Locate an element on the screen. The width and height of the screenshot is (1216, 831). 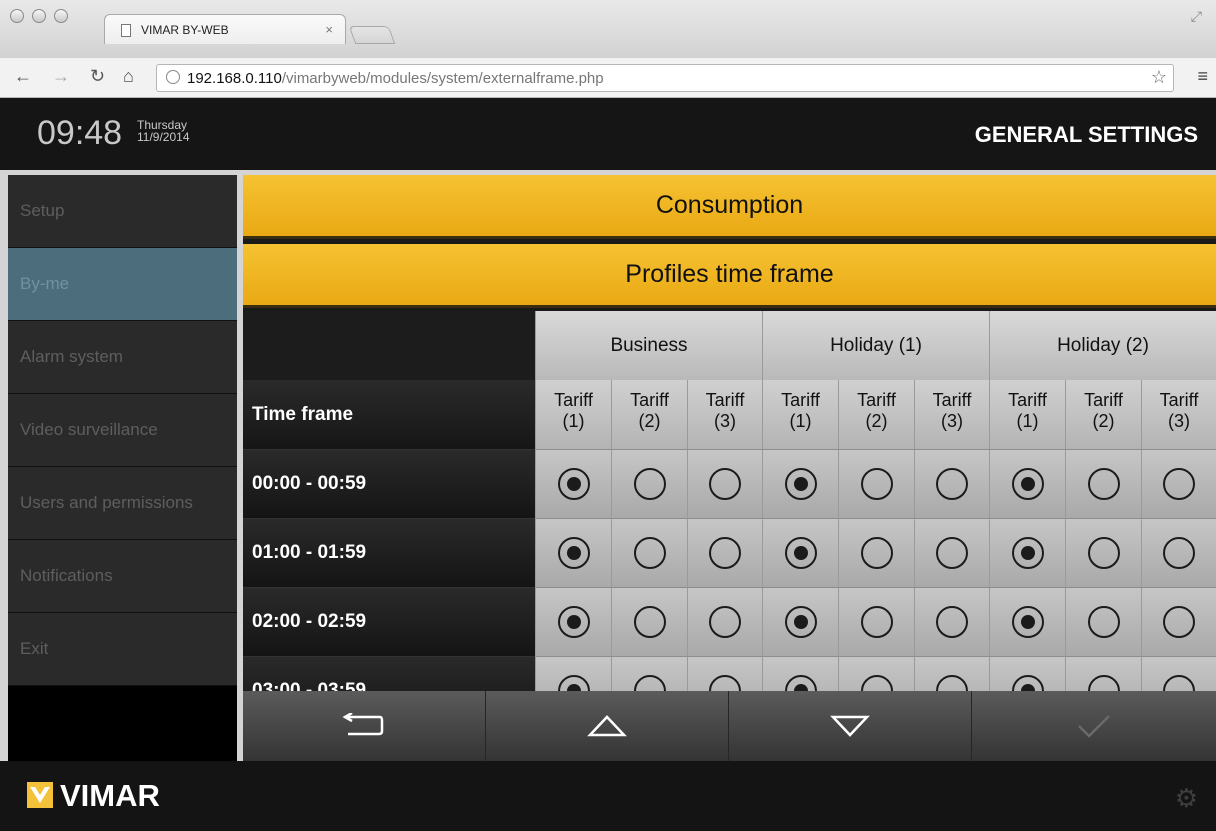
window-zoom-button is located at coordinates (61, 16).